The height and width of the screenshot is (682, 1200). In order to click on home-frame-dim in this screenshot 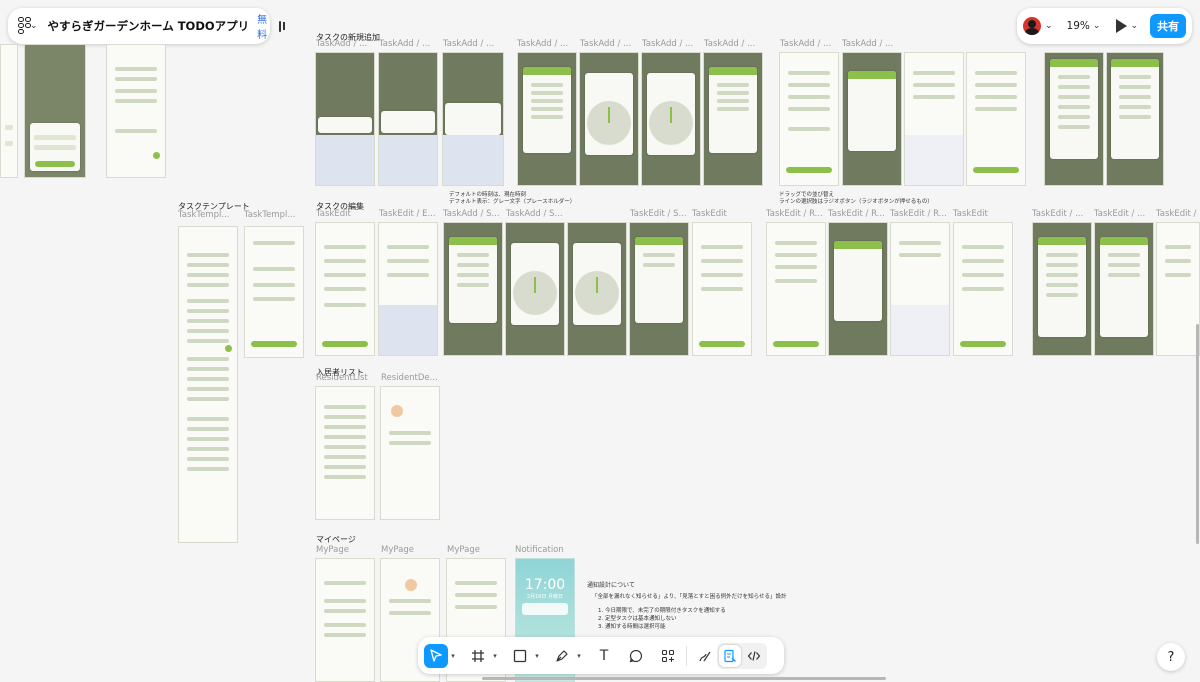, I will do `click(55, 111)`.